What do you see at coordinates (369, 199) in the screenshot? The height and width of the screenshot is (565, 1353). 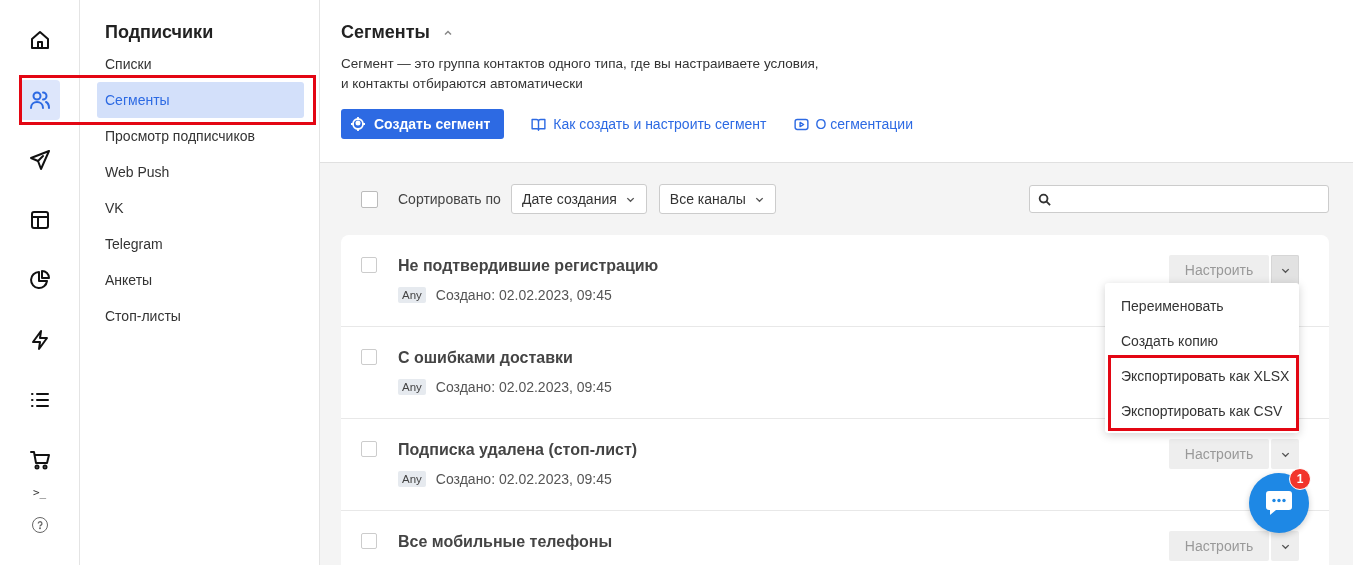 I see `select-all-checkbox` at bounding box center [369, 199].